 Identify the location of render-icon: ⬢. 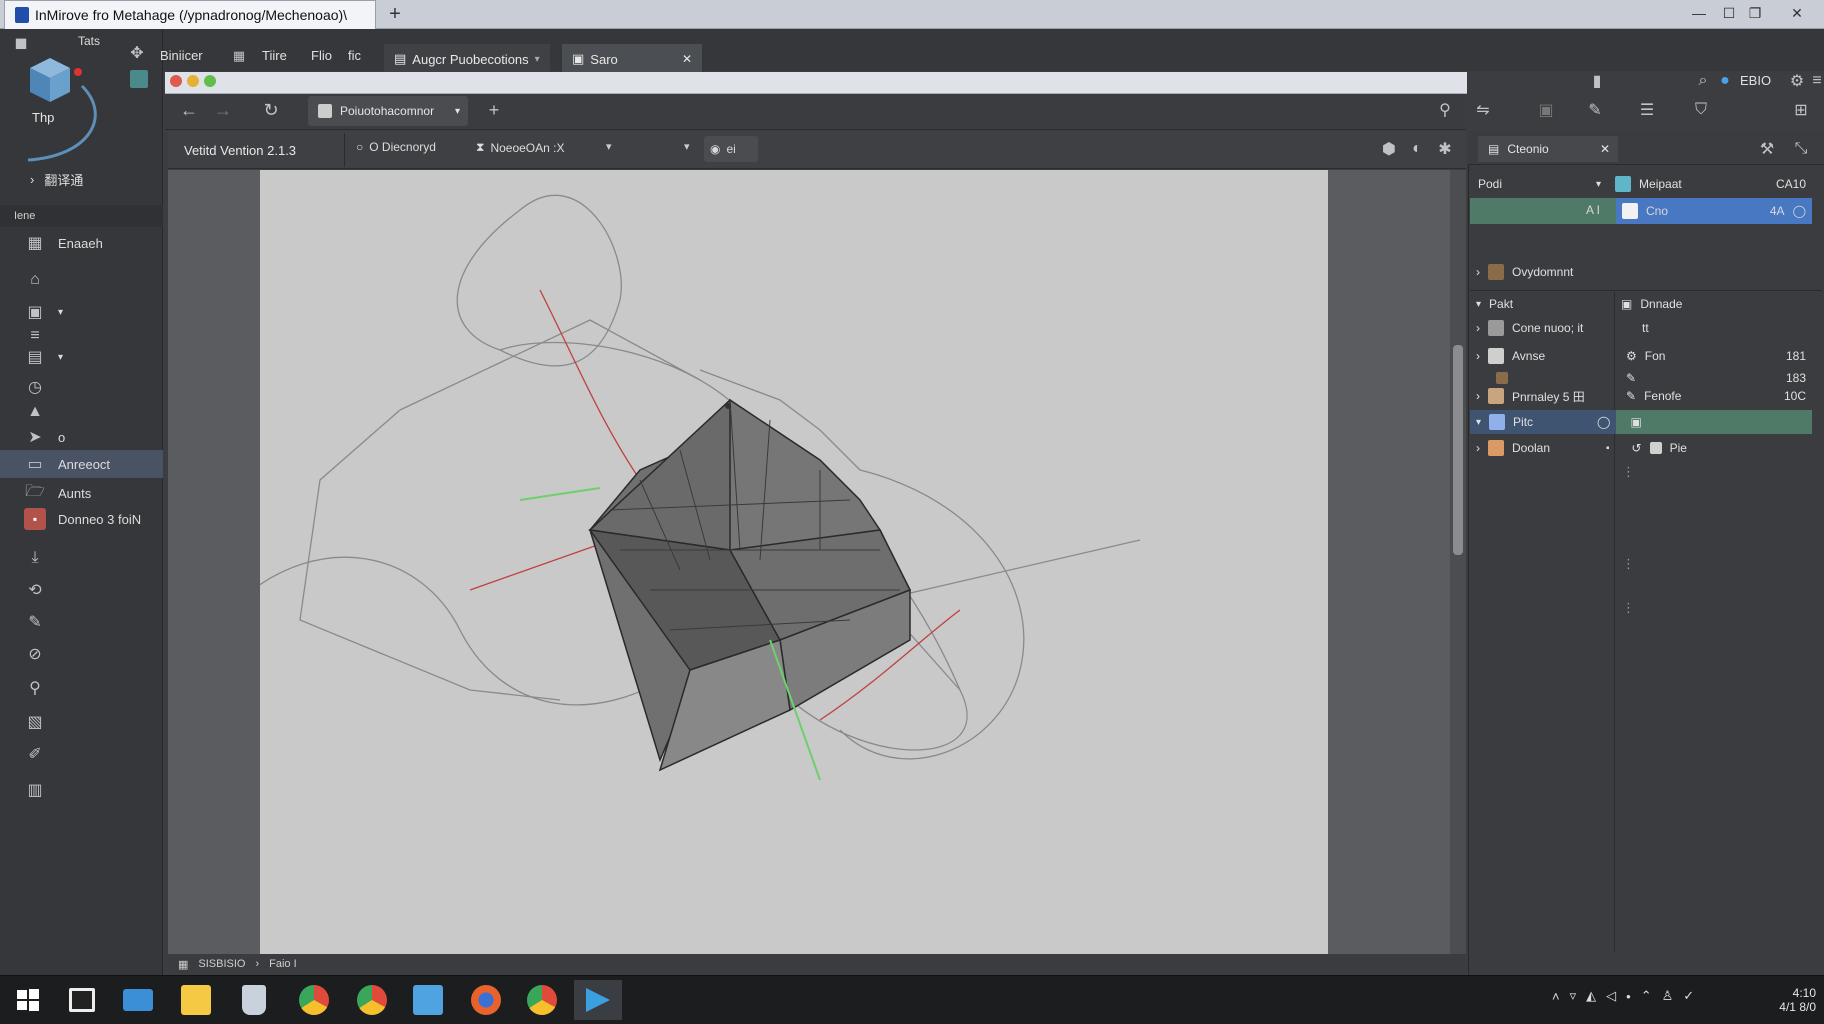
(1389, 149).